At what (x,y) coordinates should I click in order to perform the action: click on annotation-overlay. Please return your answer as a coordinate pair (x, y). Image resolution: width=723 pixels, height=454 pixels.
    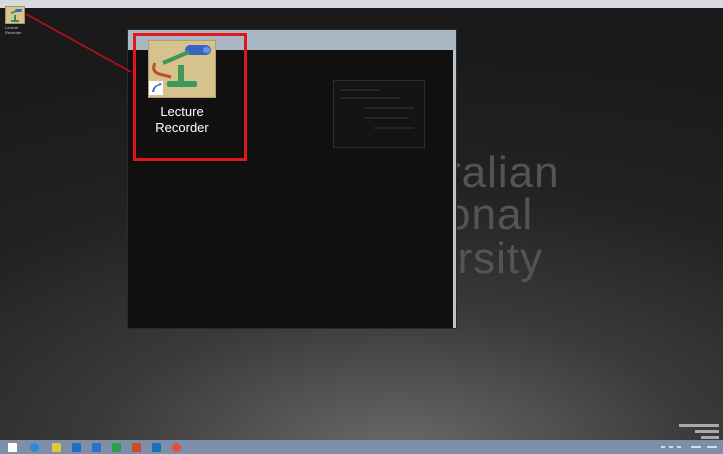
    Looking at the image, I should click on (78, 43).